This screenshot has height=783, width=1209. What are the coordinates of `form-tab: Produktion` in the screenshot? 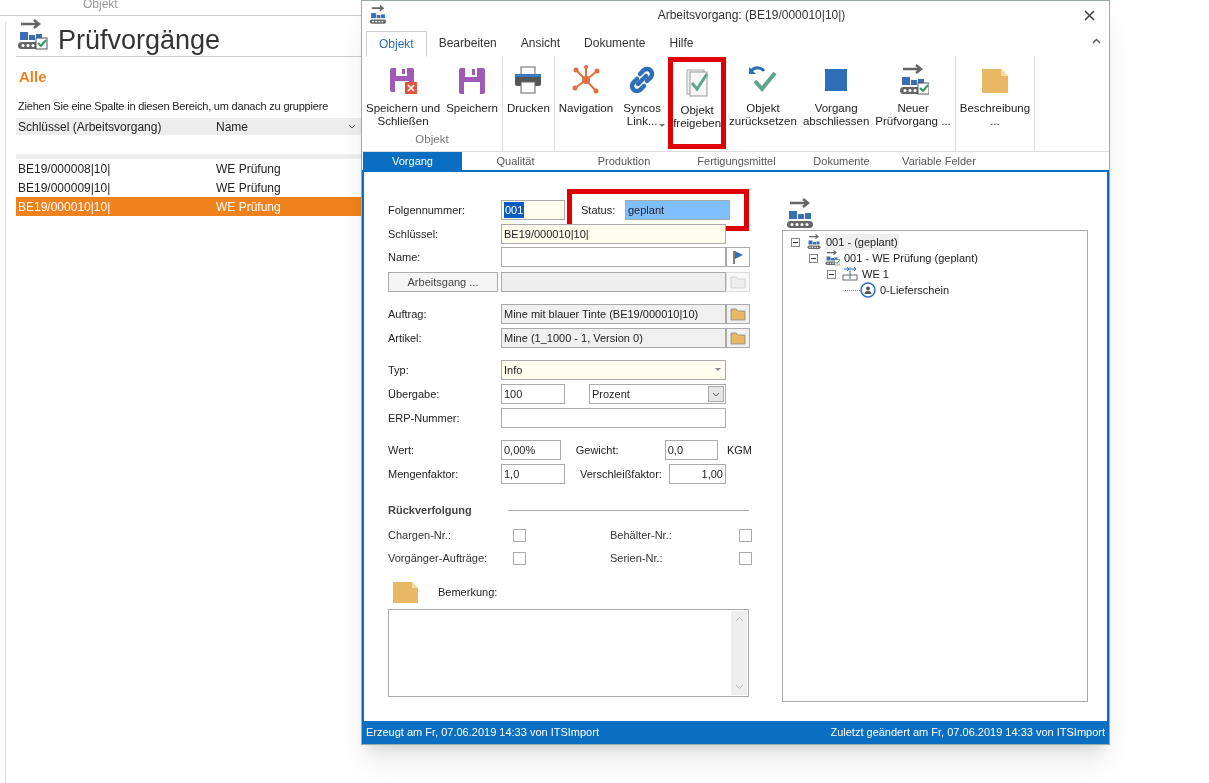 It's located at (624, 161).